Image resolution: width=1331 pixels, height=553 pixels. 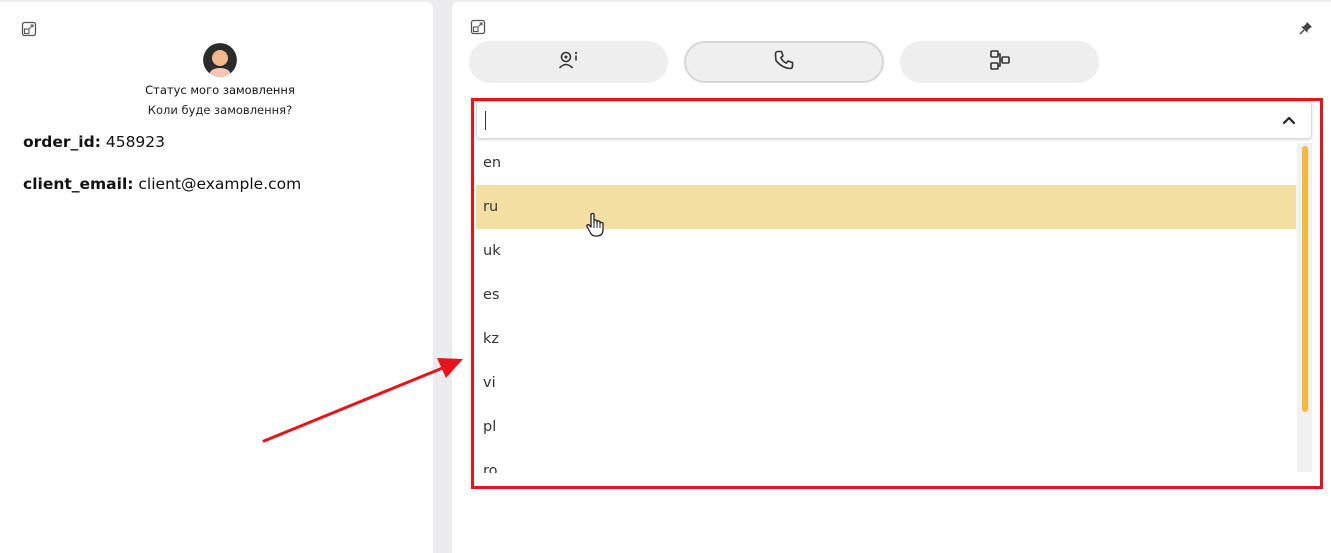 What do you see at coordinates (1306, 28) in the screenshot?
I see `pin-icon` at bounding box center [1306, 28].